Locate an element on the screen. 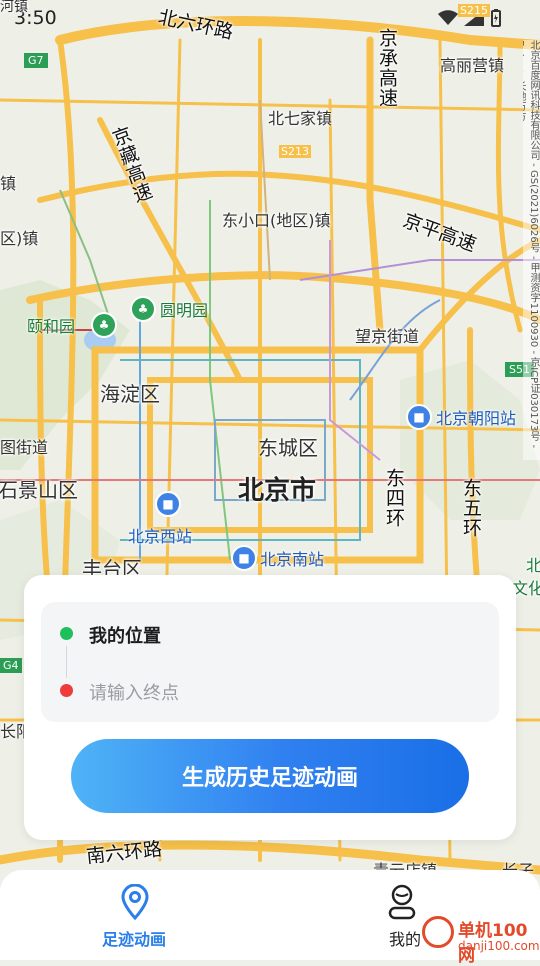  road-shield-g4: G4 is located at coordinates (11, 665).